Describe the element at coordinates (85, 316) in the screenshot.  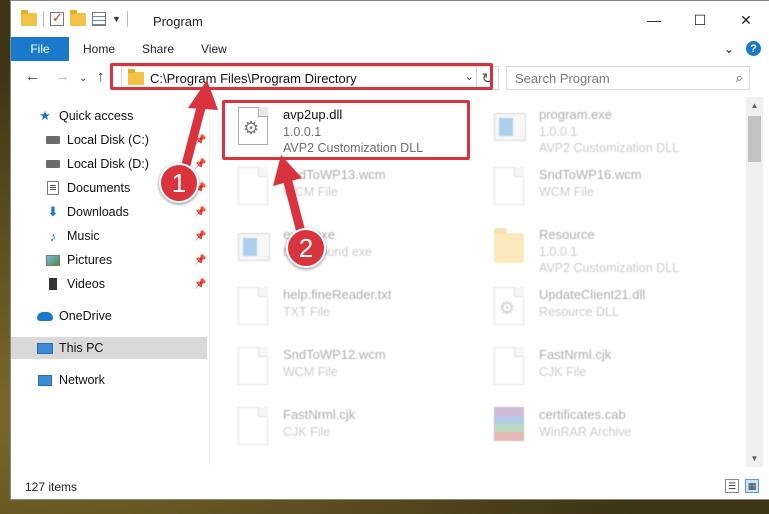
I see `sidebar-item-label: OneDrive` at that location.